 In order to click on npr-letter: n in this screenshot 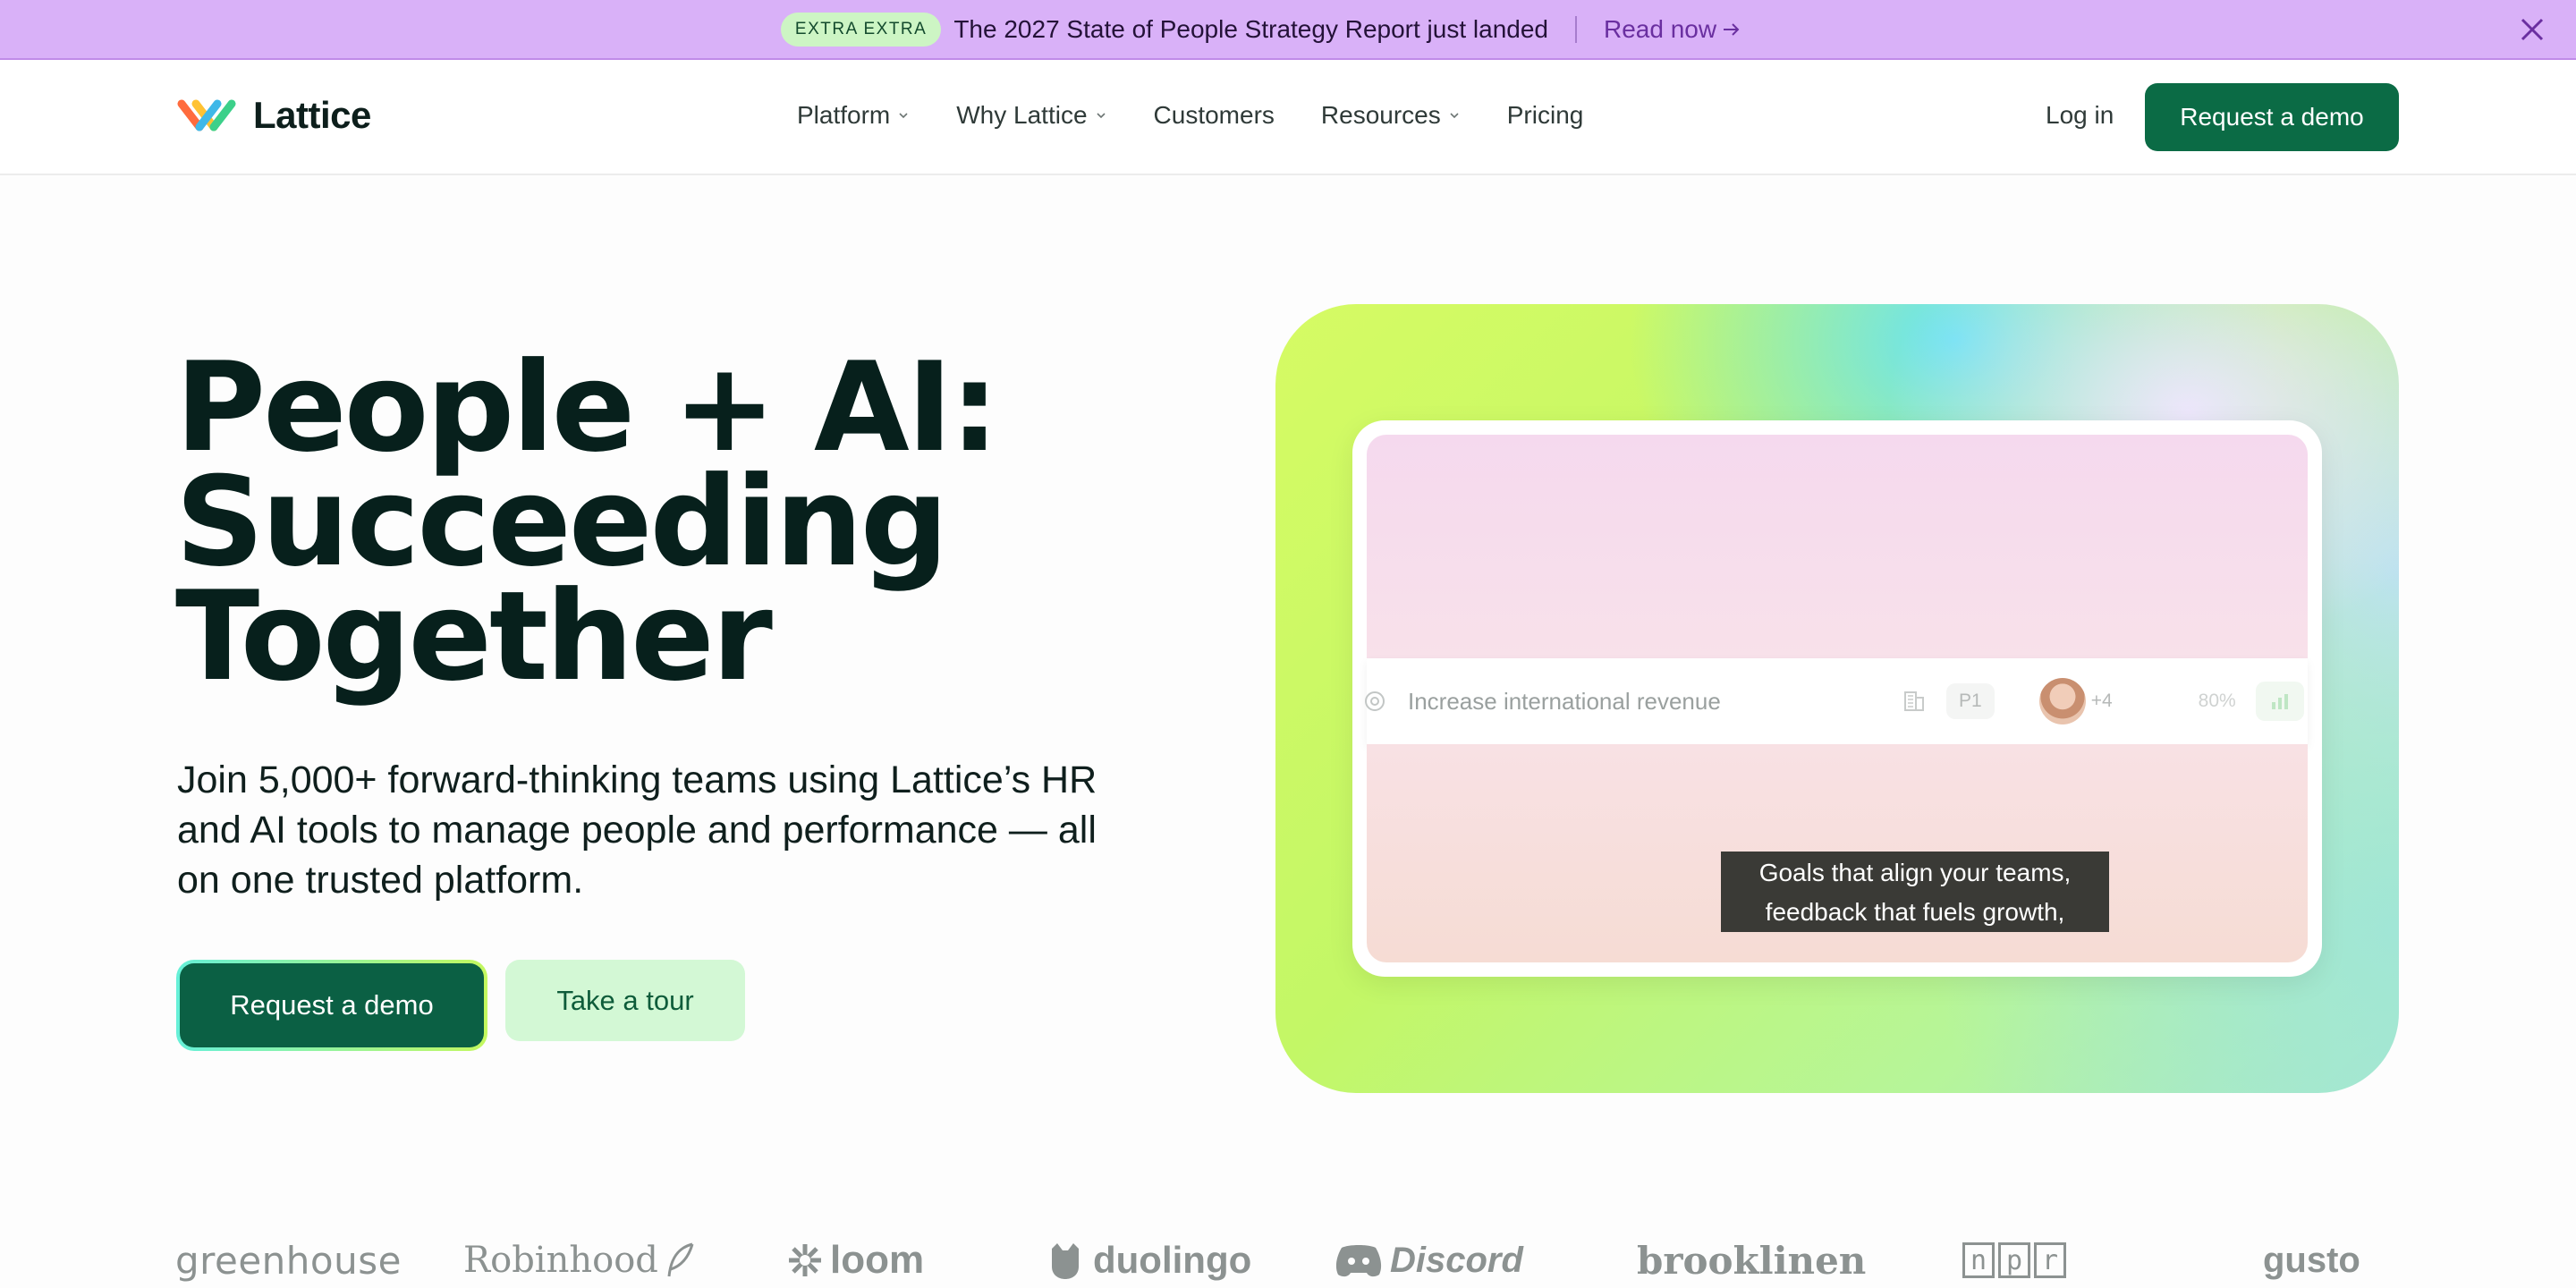, I will do `click(1978, 1260)`.